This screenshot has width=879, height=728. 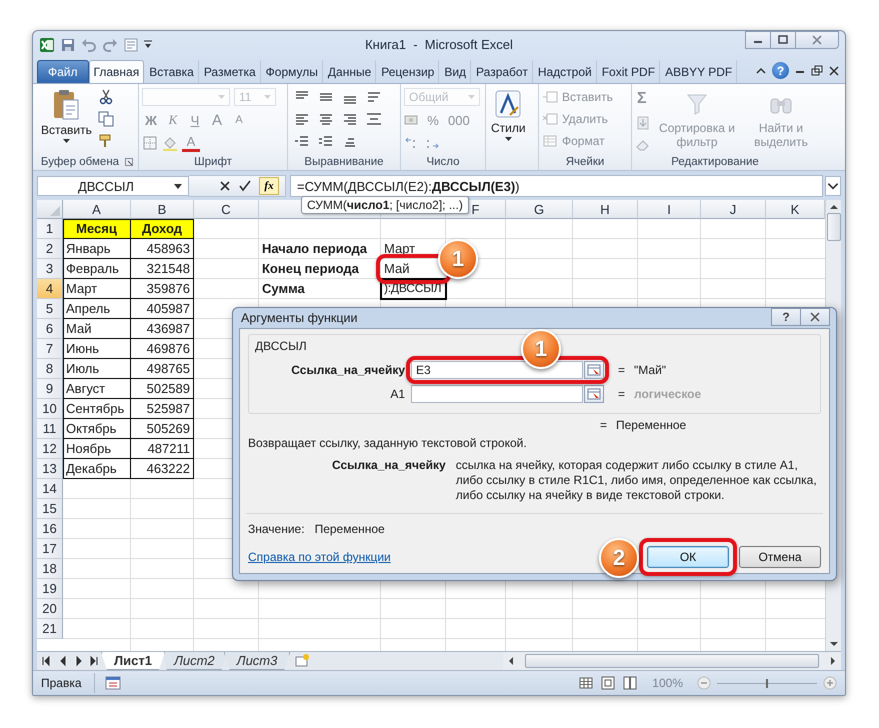 What do you see at coordinates (213, 162) in the screenshot?
I see `group-label: Шрифт` at bounding box center [213, 162].